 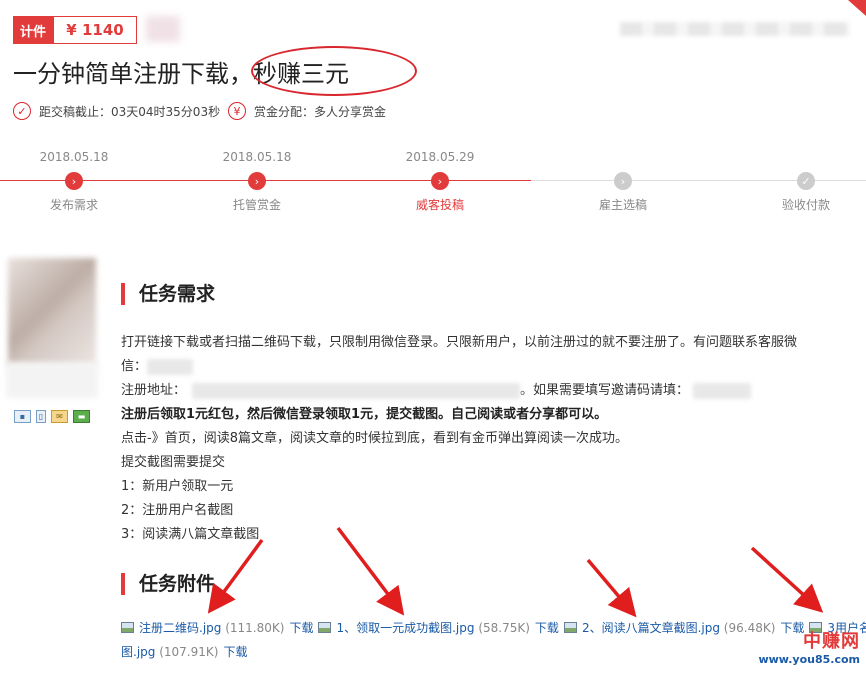 What do you see at coordinates (237, 111) in the screenshot?
I see `yen-icon: ¥` at bounding box center [237, 111].